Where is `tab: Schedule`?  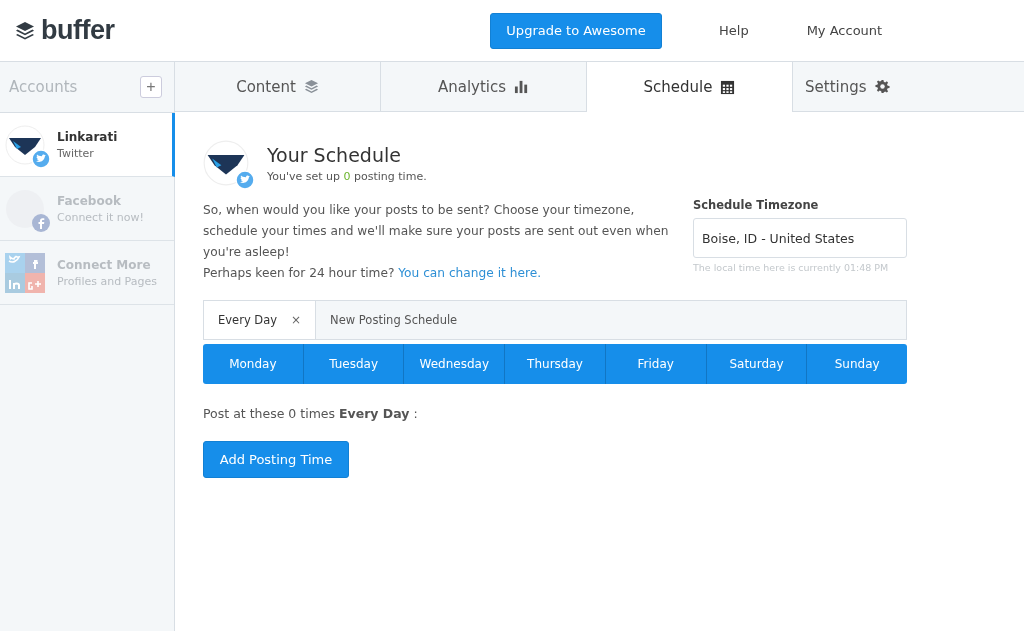
tab: Schedule is located at coordinates (690, 87).